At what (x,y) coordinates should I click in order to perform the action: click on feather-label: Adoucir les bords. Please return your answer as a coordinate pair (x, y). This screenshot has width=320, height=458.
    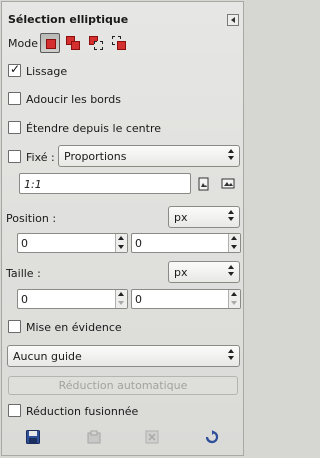
    Looking at the image, I should click on (73, 99).